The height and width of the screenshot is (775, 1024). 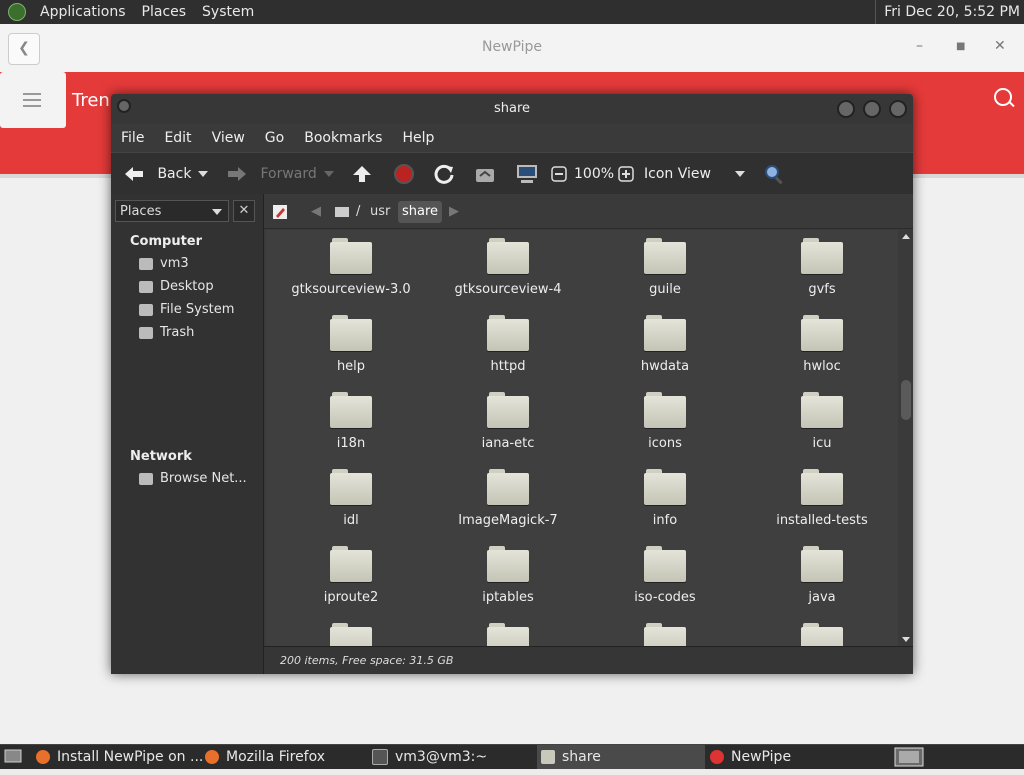 I want to click on taskbar-item-terminal: vm3@vm3:~, so click(x=429, y=757).